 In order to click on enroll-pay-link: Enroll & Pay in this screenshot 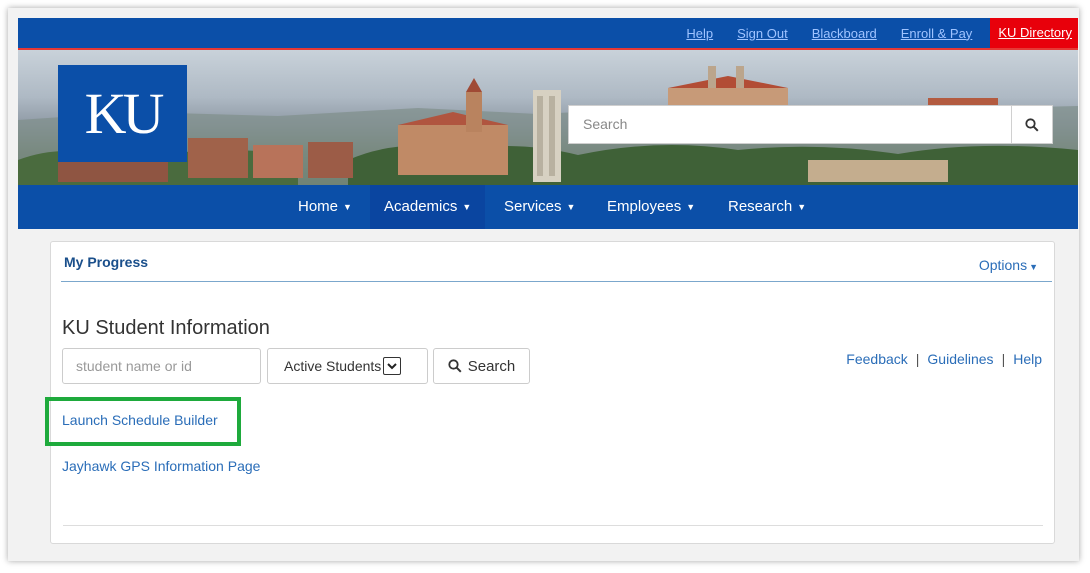, I will do `click(937, 33)`.